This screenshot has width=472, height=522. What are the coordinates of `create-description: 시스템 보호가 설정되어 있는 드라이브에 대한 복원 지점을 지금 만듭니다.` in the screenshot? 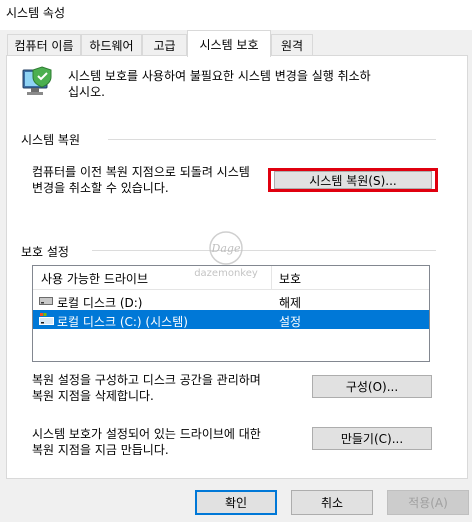 It's located at (146, 442).